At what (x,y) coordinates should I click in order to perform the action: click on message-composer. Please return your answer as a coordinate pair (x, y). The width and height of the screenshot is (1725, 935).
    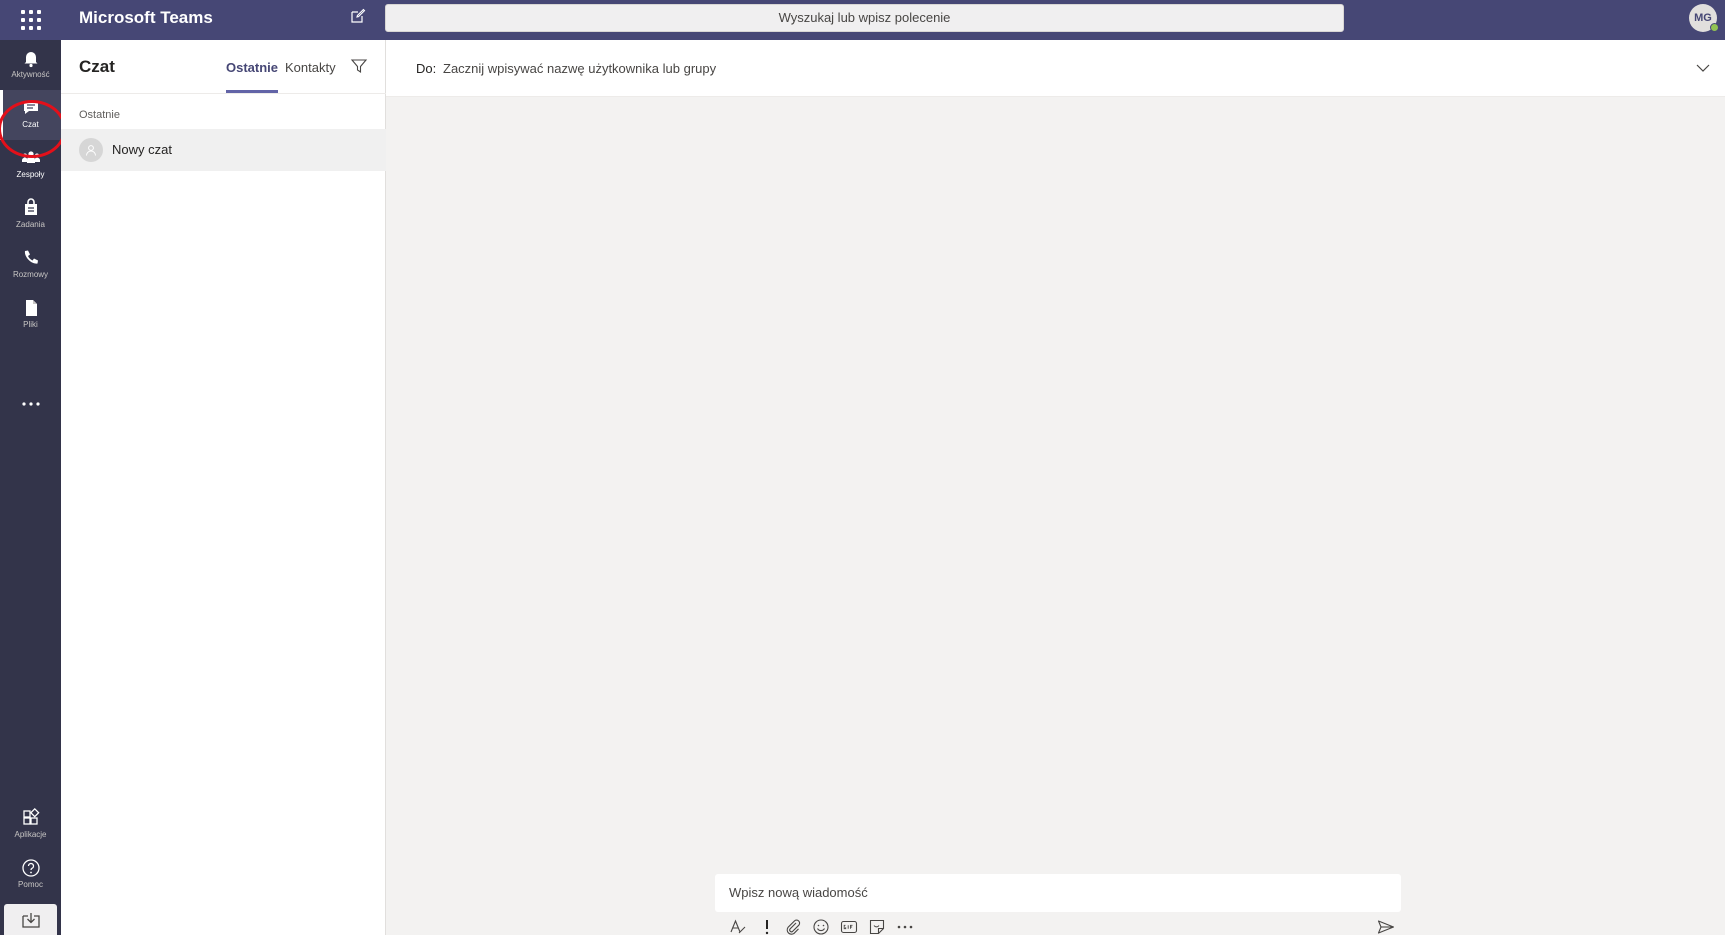
    Looking at the image, I should click on (1058, 893).